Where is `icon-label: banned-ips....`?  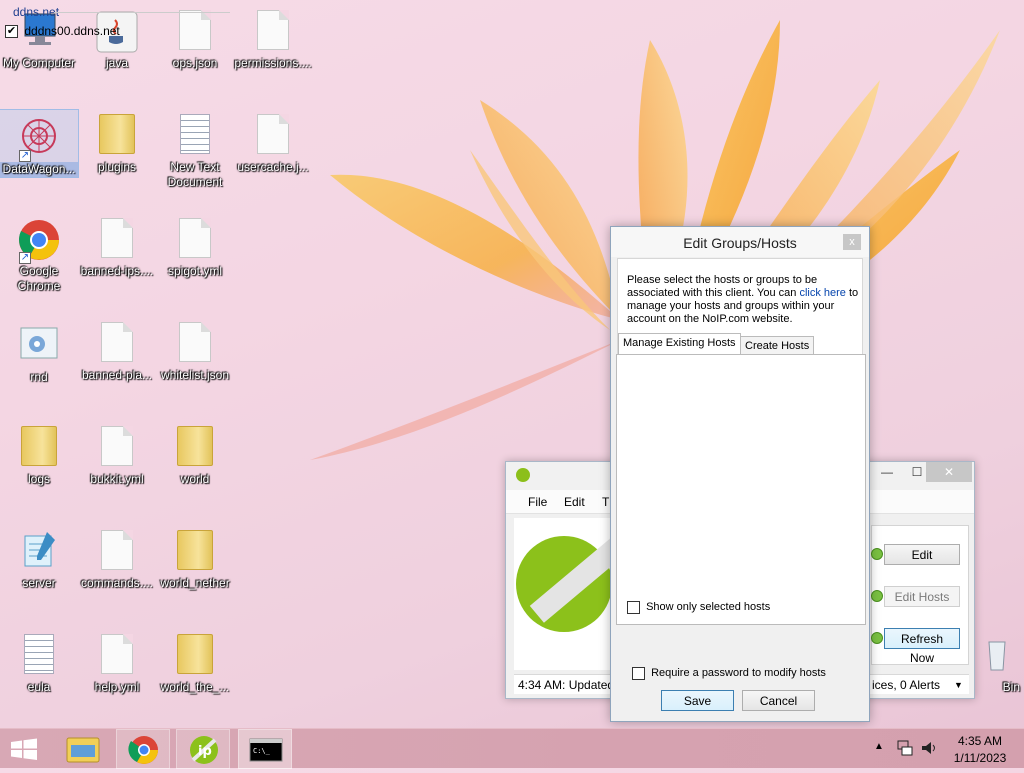
icon-label: banned-ips.... is located at coordinates (117, 271).